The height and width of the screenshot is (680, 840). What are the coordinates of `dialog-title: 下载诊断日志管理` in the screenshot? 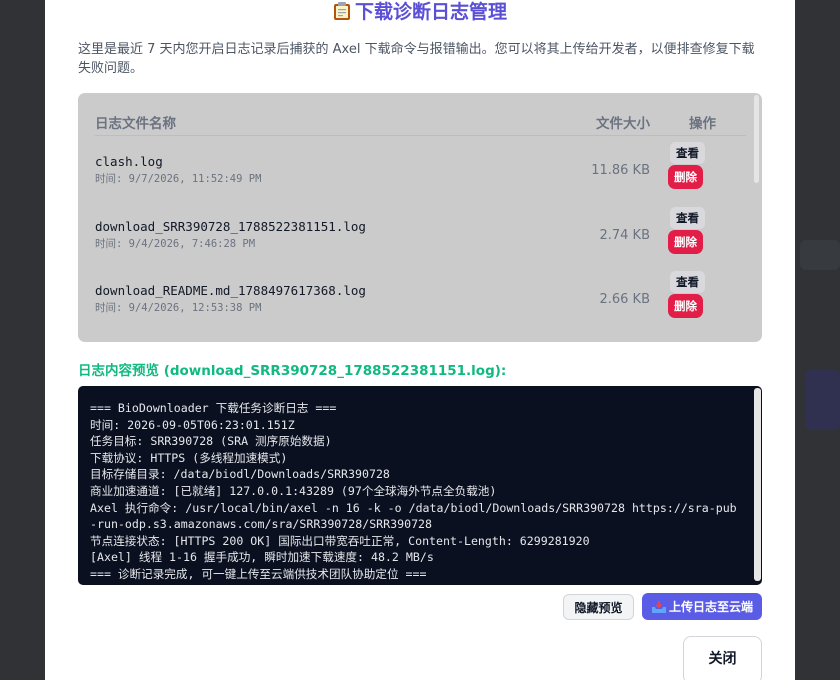 It's located at (420, 13).